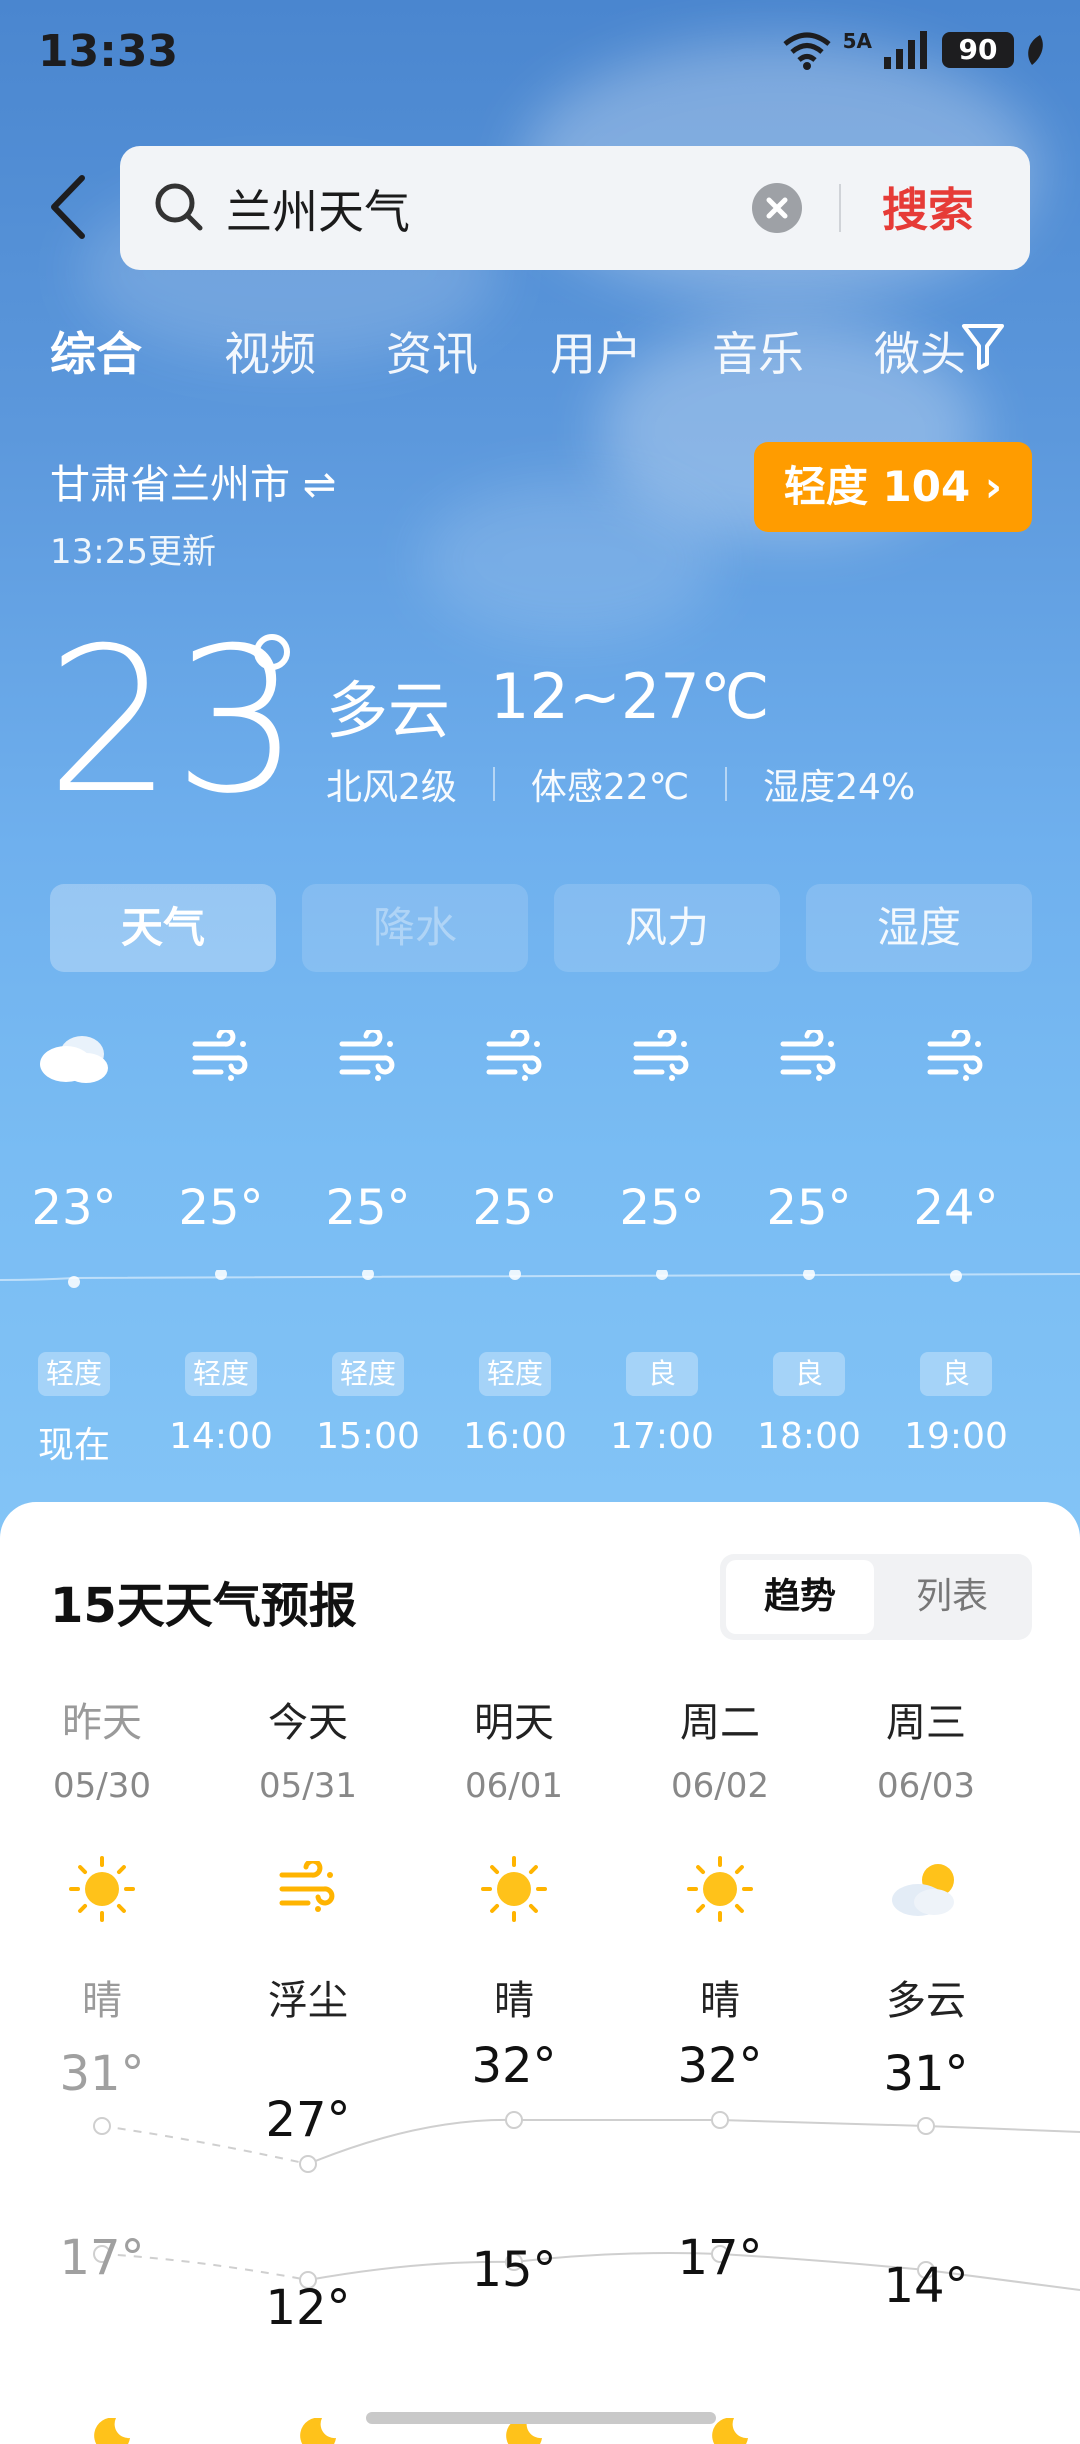 The image size is (1080, 2444). What do you see at coordinates (540, 55) in the screenshot?
I see `status-bar: 13:33 5A 90` at bounding box center [540, 55].